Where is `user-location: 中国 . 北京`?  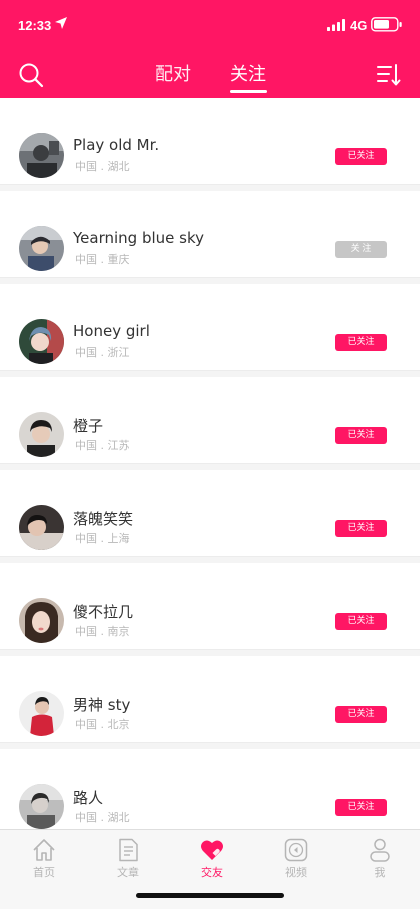
user-location: 中国 . 北京 is located at coordinates (102, 724).